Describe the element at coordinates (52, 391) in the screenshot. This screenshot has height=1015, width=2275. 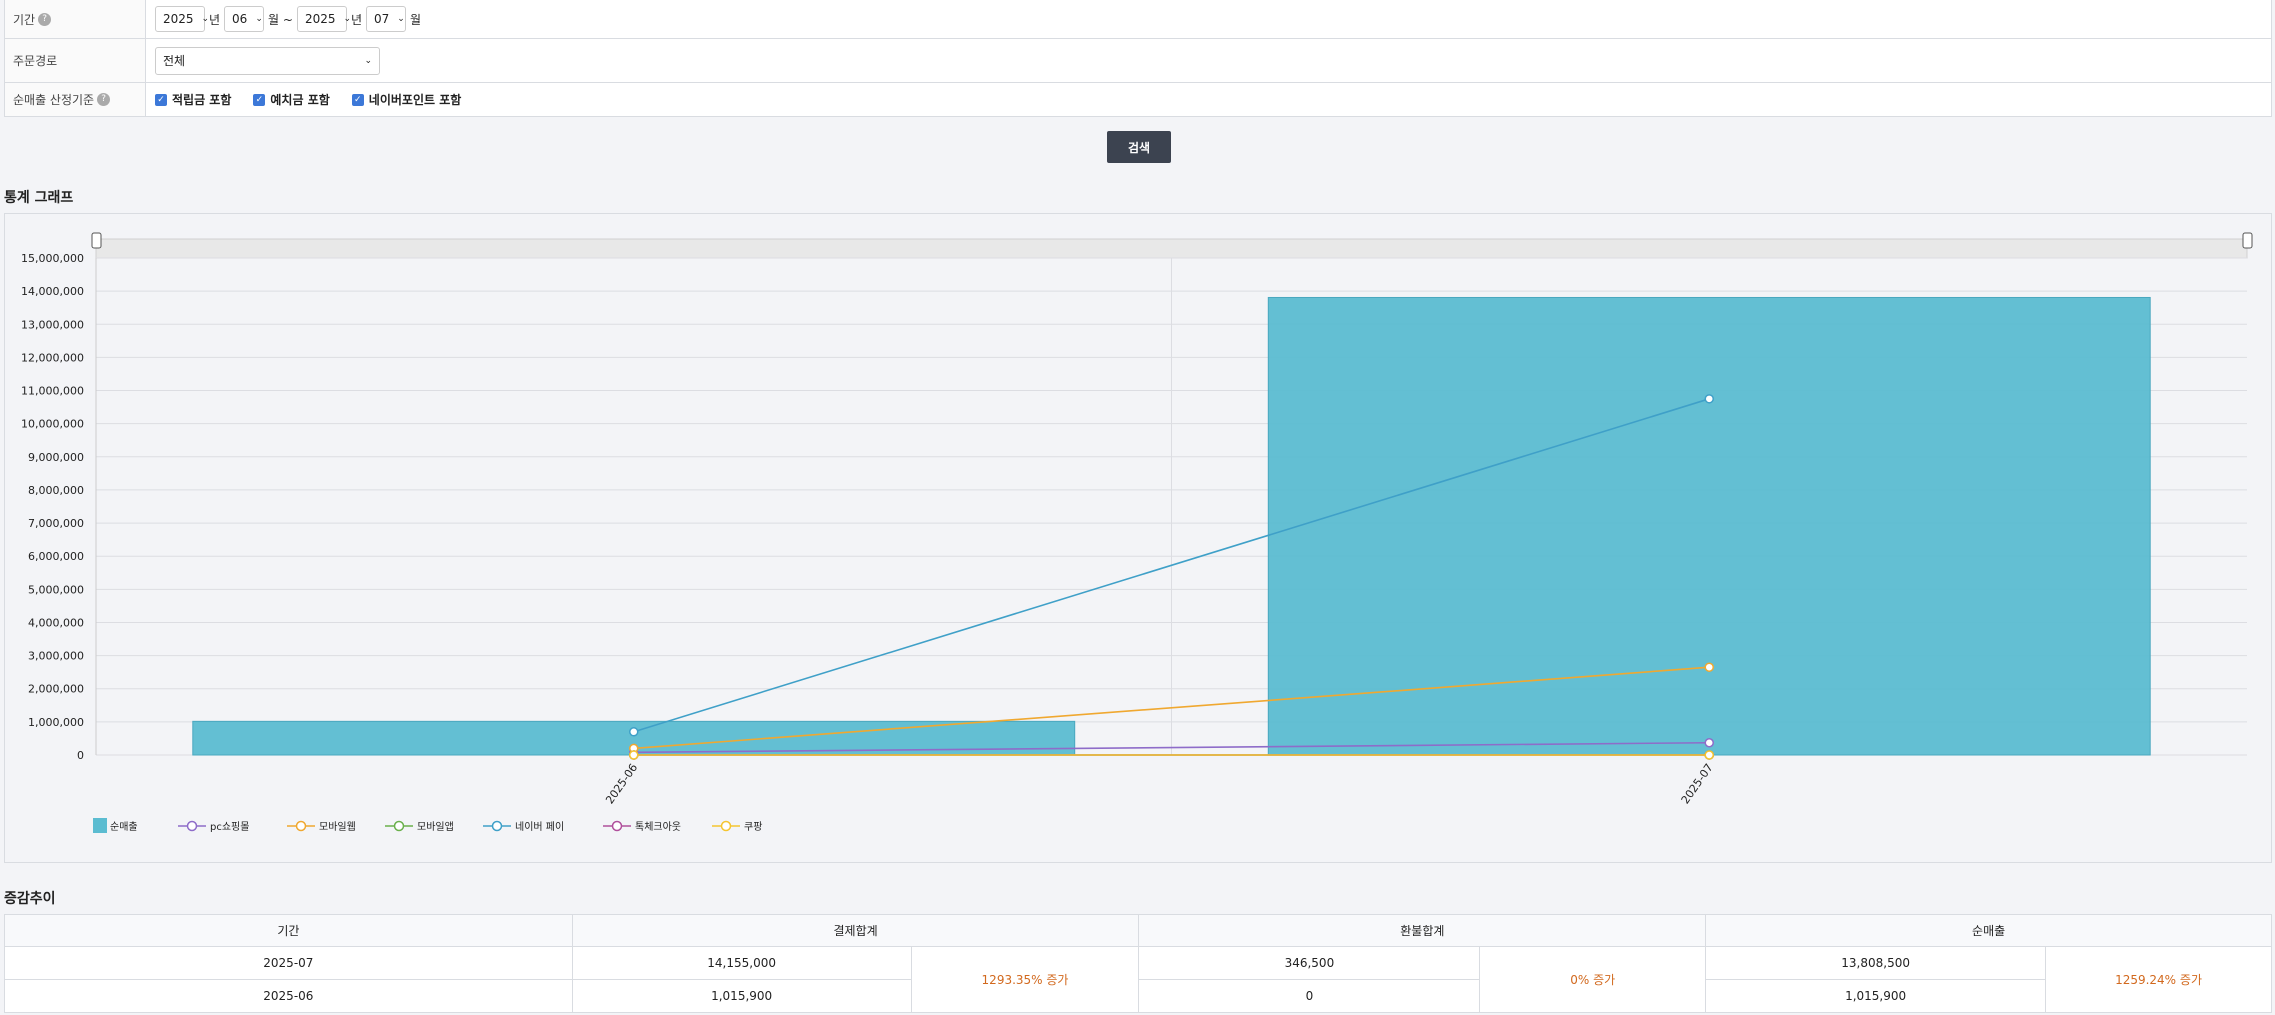
I see `y-tick-label: 11,000,000` at that location.